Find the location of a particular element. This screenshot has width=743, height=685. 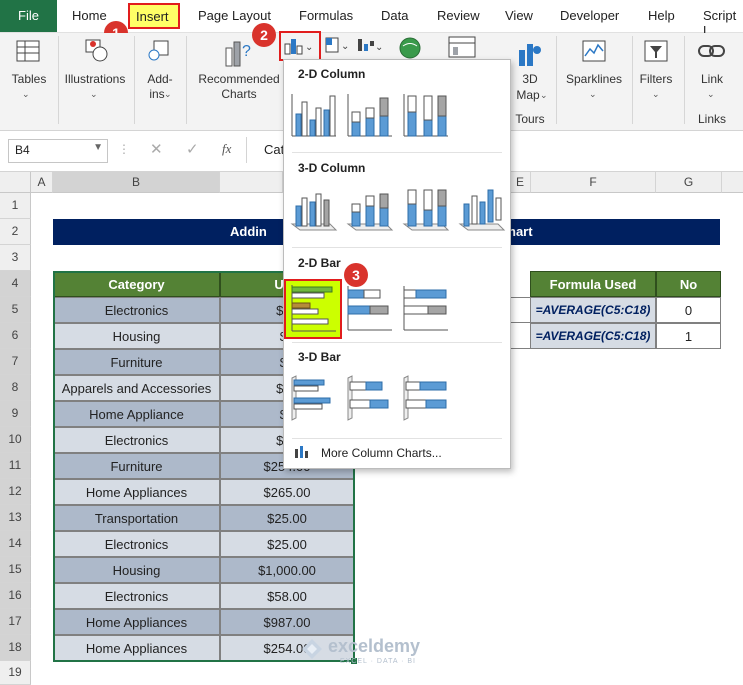

recommended-charts-label-2: Charts is located at coordinates (239, 94).